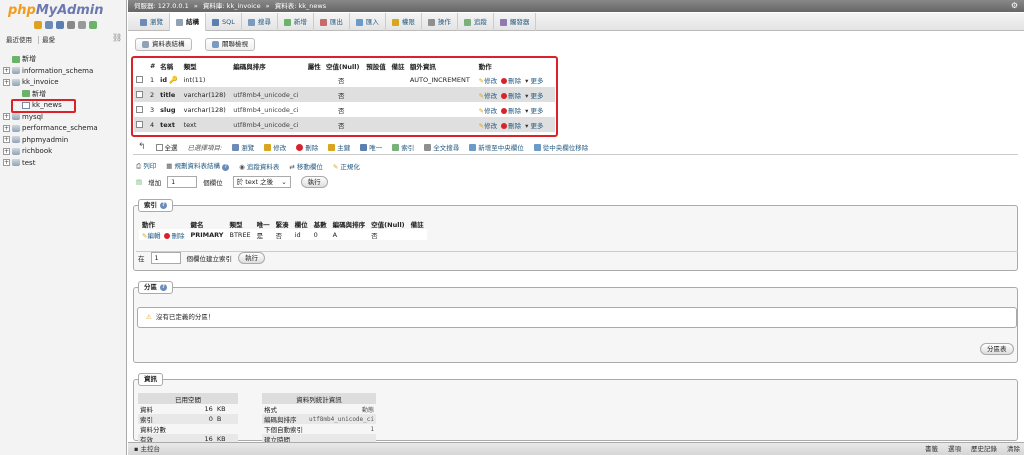 This screenshot has width=1024, height=455. I want to click on tree-node: + kk_invoice, so click(65, 83).